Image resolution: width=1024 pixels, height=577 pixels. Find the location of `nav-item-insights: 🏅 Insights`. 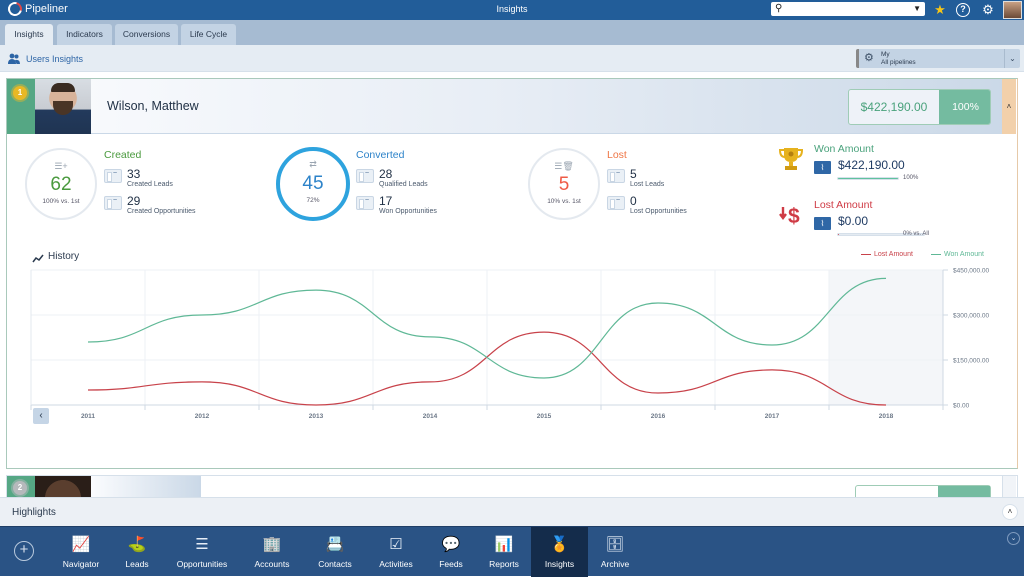

nav-item-insights: 🏅 Insights is located at coordinates (559, 552).